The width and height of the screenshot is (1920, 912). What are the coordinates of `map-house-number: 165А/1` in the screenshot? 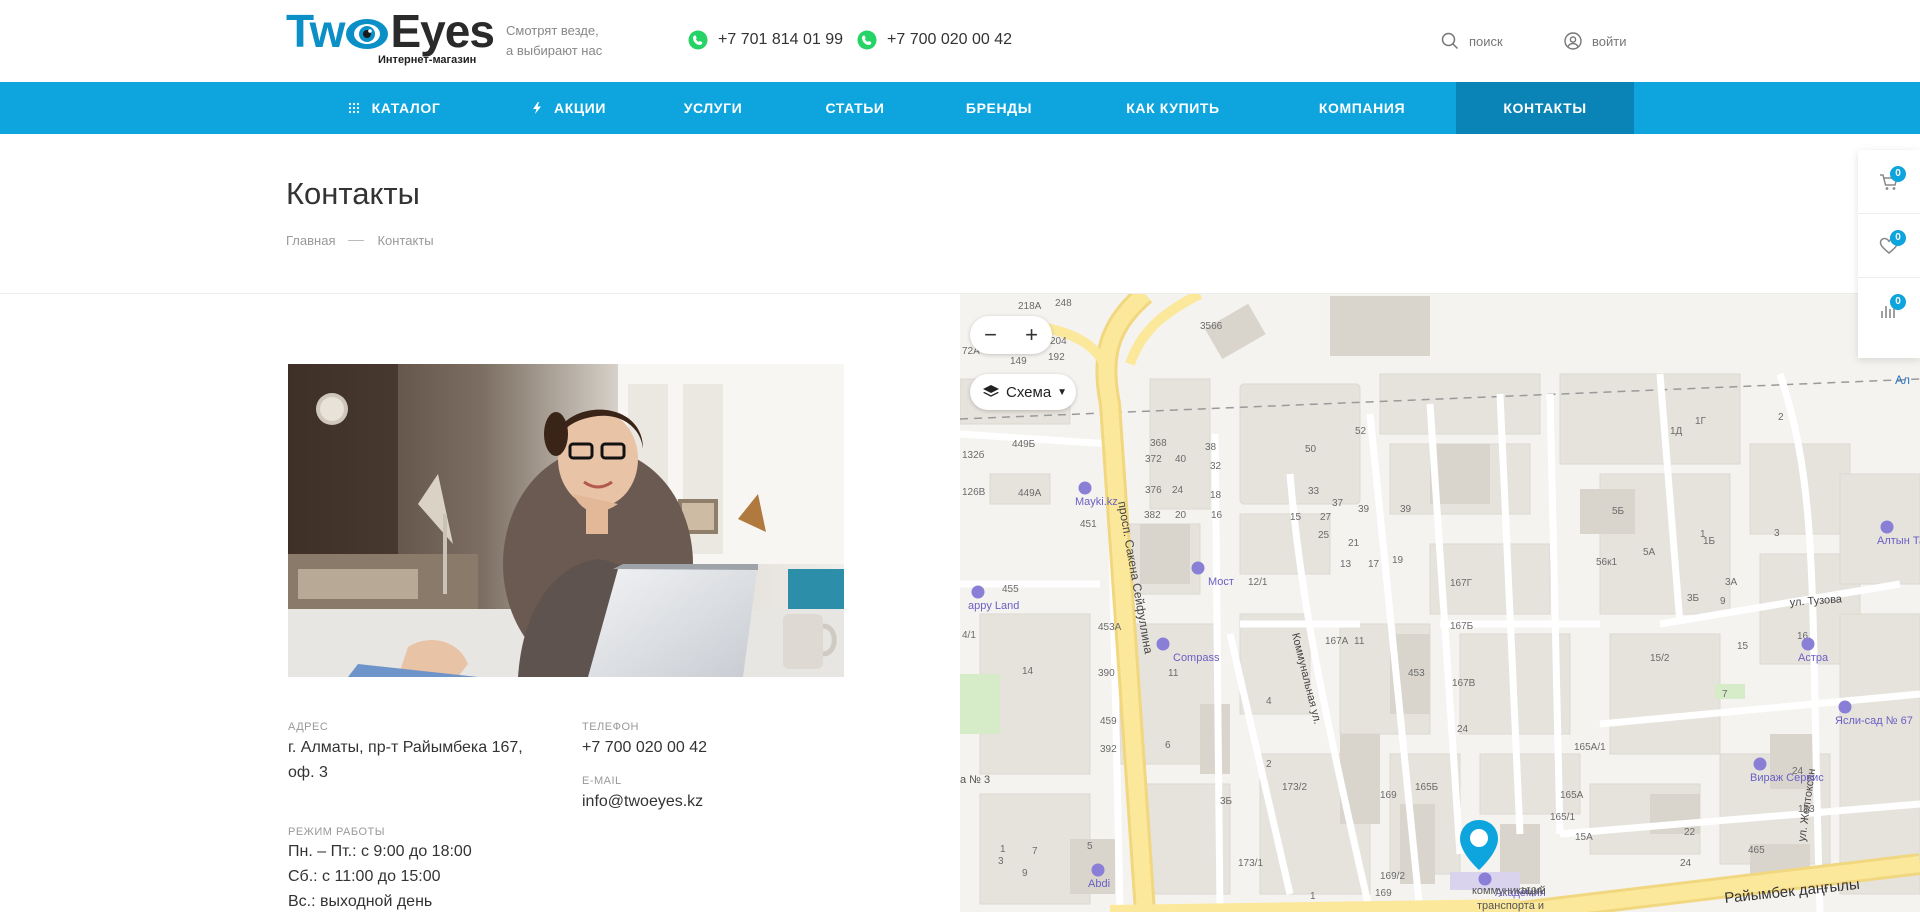 It's located at (1590, 747).